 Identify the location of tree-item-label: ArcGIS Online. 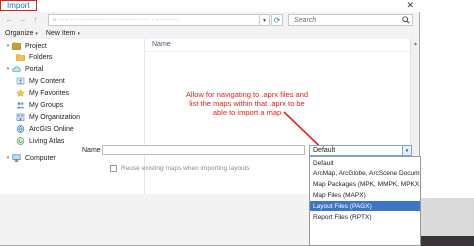
(51, 129).